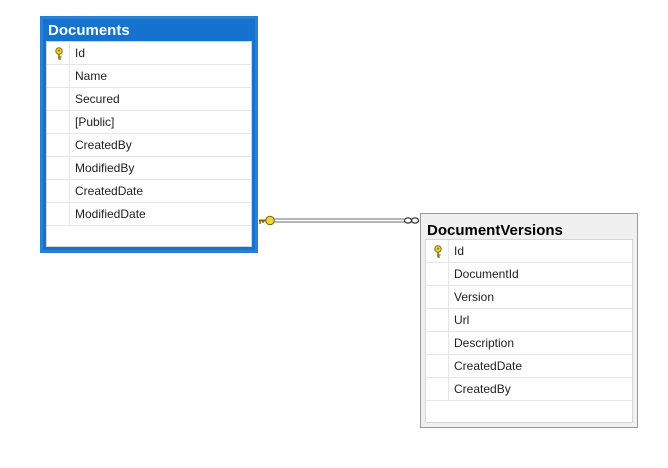 The width and height of the screenshot is (668, 468). Describe the element at coordinates (486, 274) in the screenshot. I see `column-name: DocumentId` at that location.